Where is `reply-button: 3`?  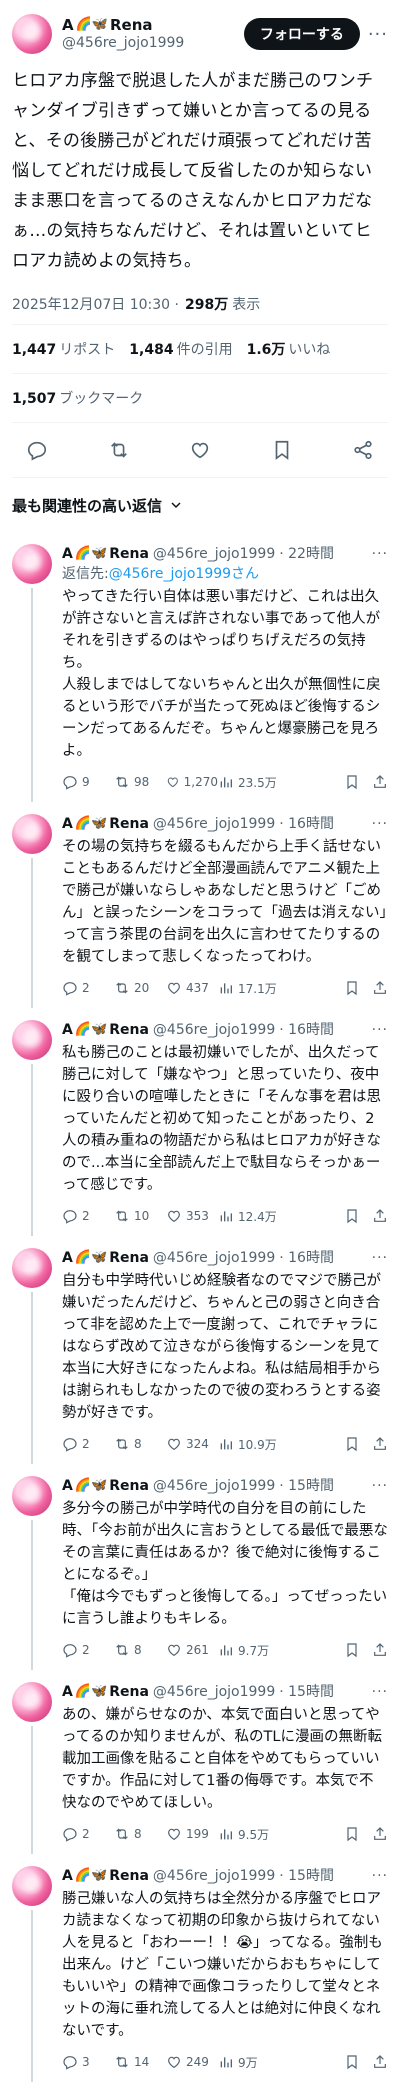 reply-button: 3 is located at coordinates (88, 2062).